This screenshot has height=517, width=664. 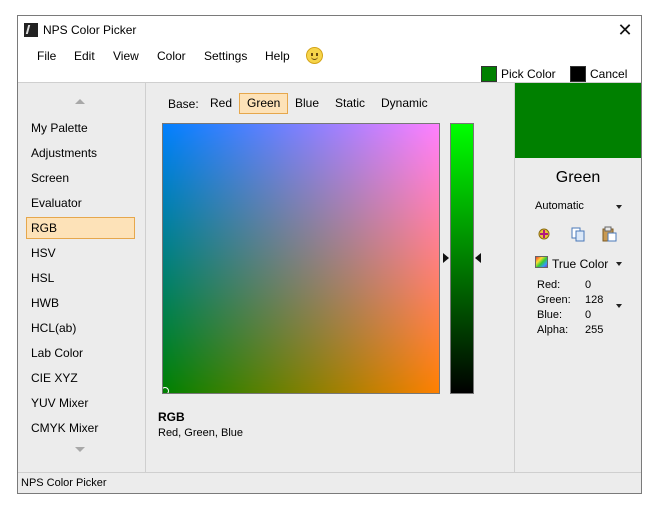 I want to click on title-bar: NPS Color Picker ✕, so click(x=329, y=30).